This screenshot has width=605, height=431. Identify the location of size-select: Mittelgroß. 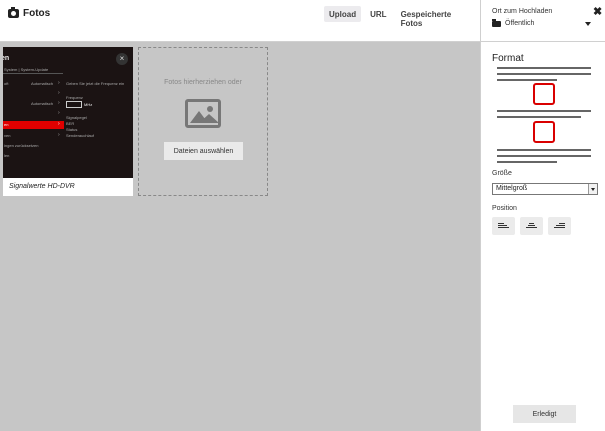
(545, 189).